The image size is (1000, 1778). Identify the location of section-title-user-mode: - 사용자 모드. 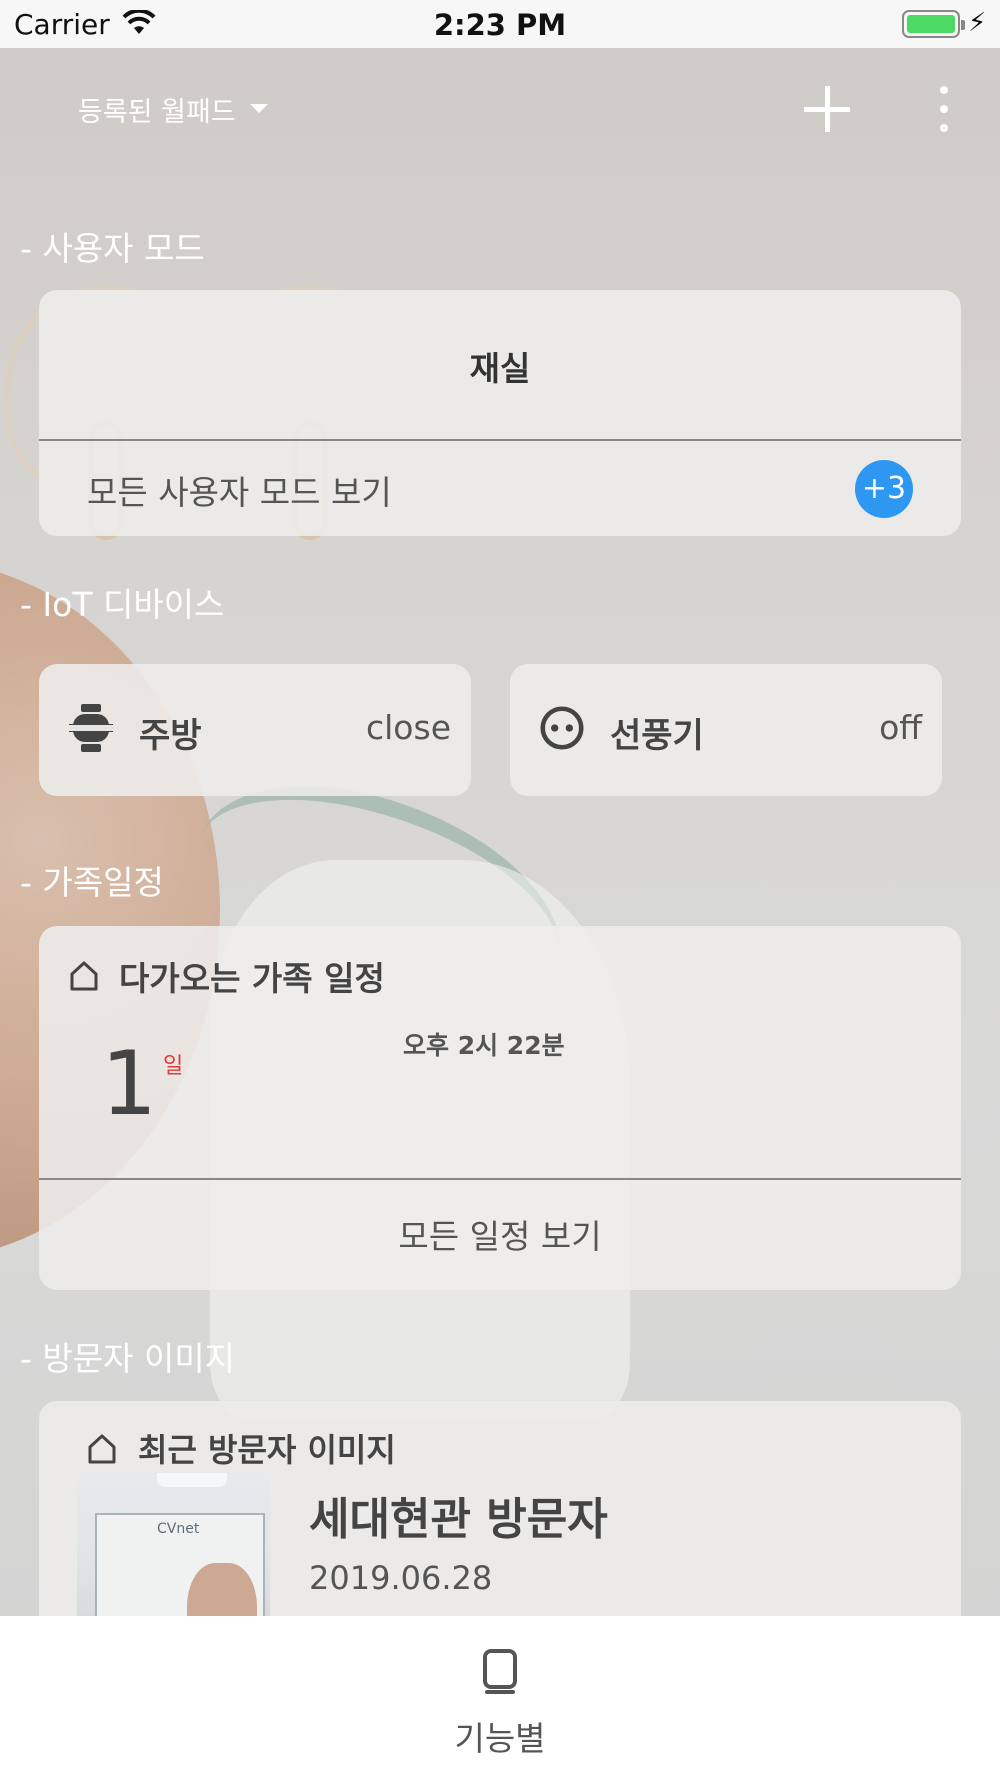
(112, 248).